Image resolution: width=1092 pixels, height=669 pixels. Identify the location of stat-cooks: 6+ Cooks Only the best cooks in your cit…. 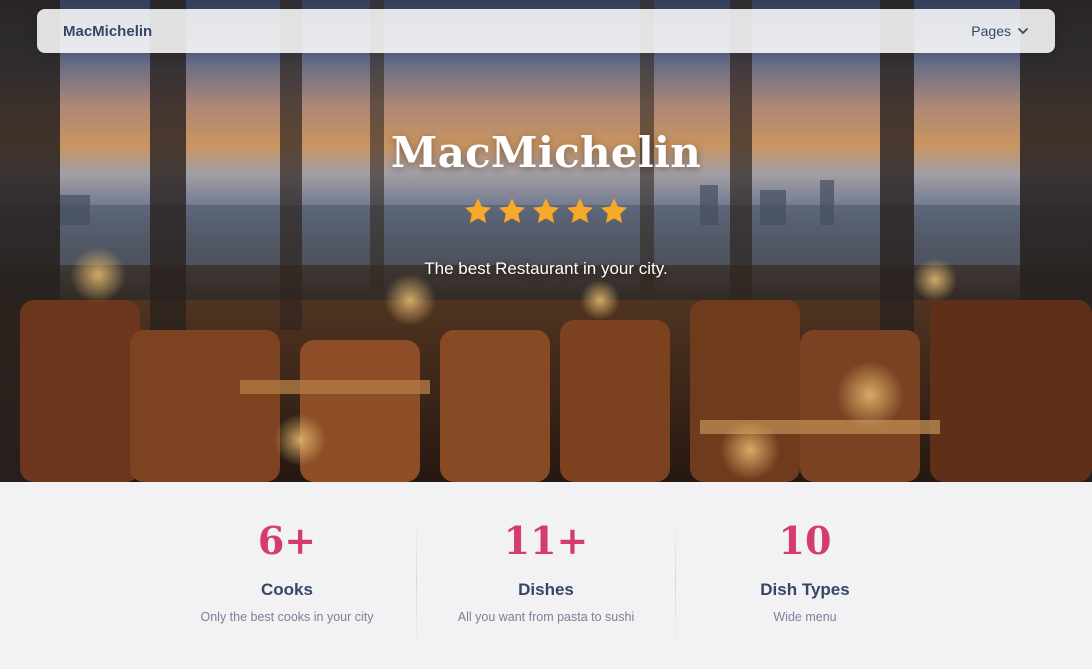
(287, 571).